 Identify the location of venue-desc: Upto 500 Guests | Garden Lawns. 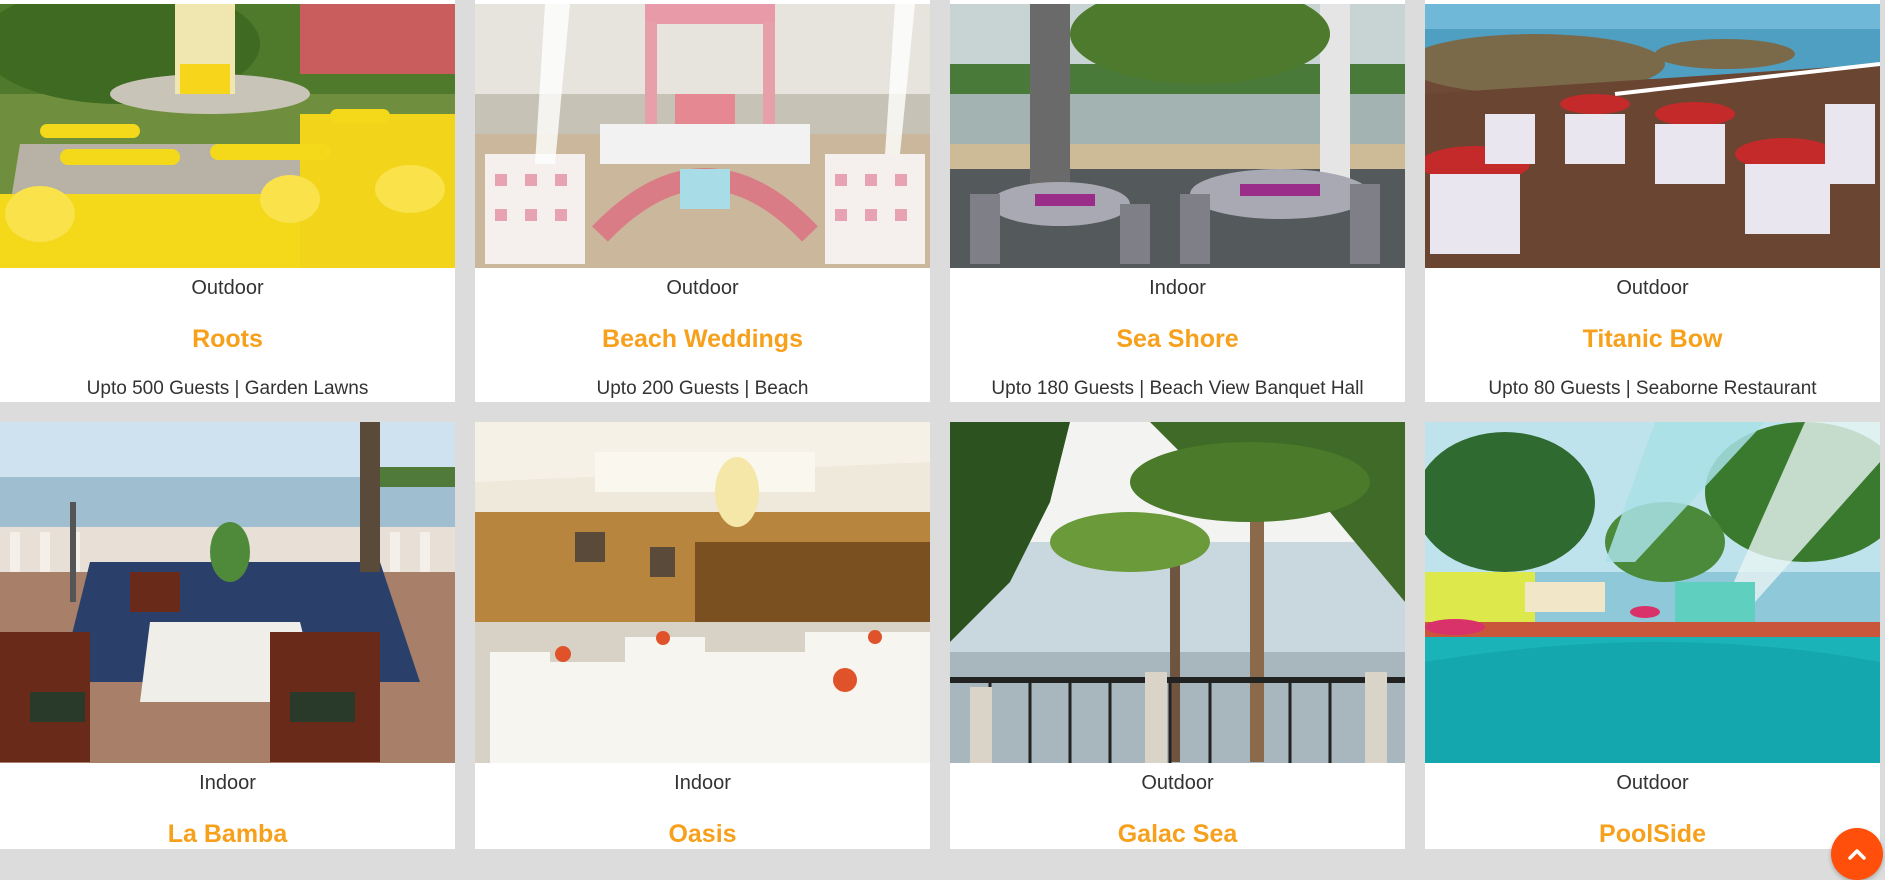
(227, 388).